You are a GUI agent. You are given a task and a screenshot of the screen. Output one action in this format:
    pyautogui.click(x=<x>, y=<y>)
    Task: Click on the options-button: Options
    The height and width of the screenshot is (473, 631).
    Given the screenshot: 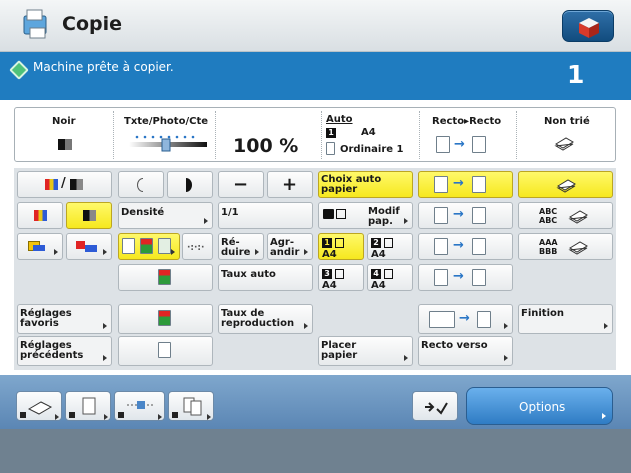 What is the action you would take?
    pyautogui.click(x=539, y=406)
    